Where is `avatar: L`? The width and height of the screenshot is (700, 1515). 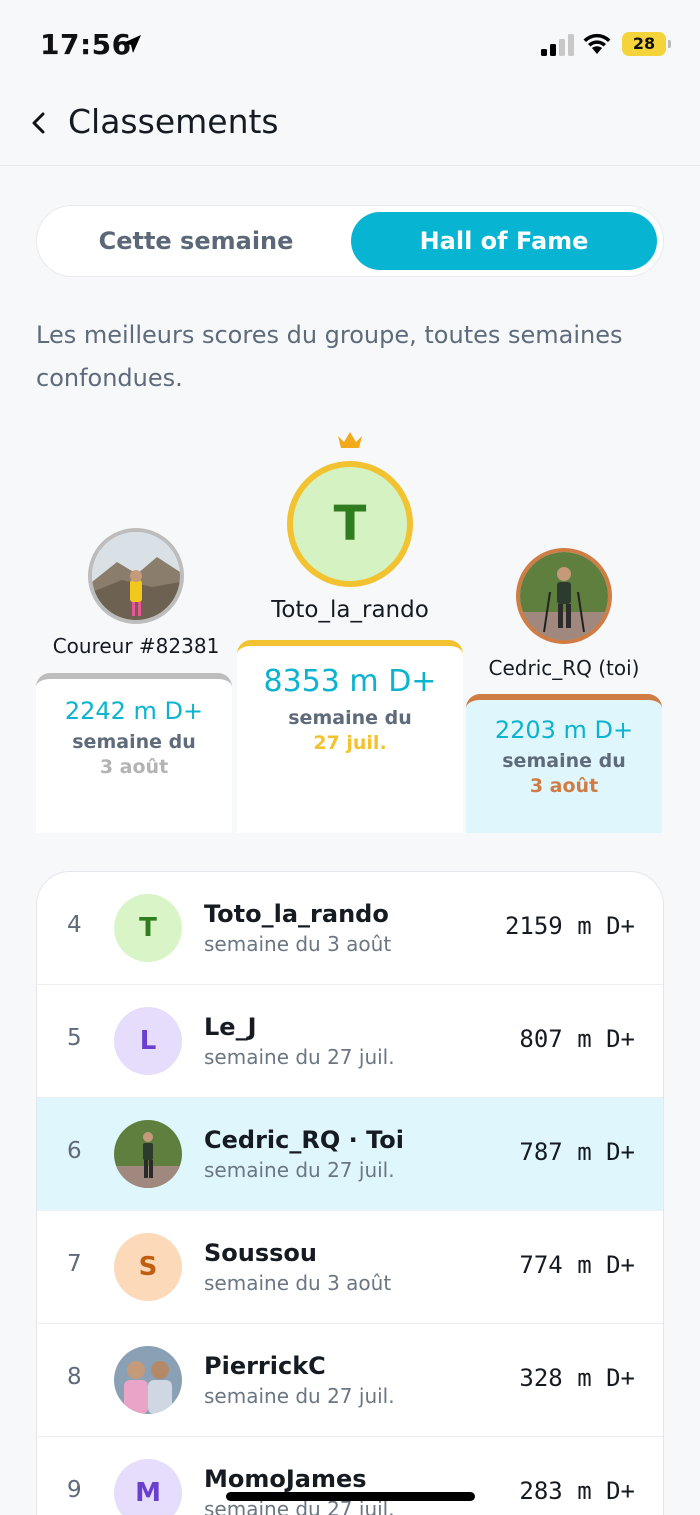
avatar: L is located at coordinates (148, 1041).